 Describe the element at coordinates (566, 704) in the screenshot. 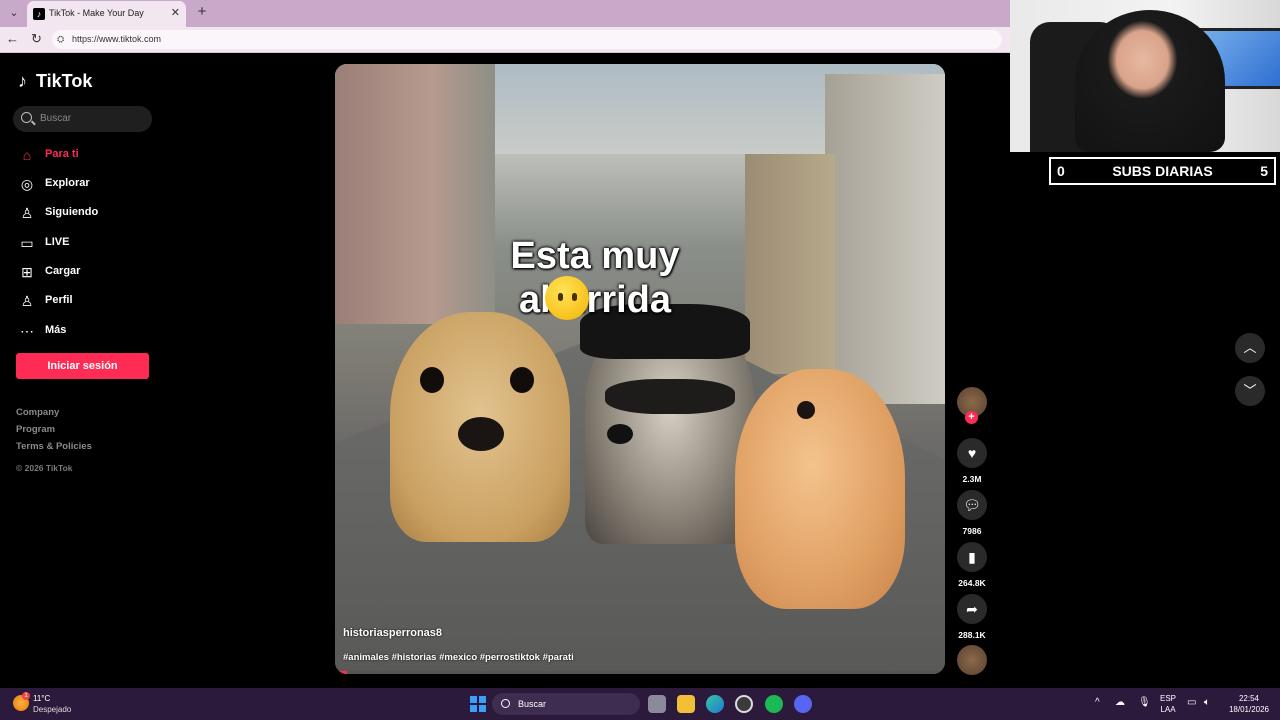

I see `taskbar-search-input: Buscar` at that location.